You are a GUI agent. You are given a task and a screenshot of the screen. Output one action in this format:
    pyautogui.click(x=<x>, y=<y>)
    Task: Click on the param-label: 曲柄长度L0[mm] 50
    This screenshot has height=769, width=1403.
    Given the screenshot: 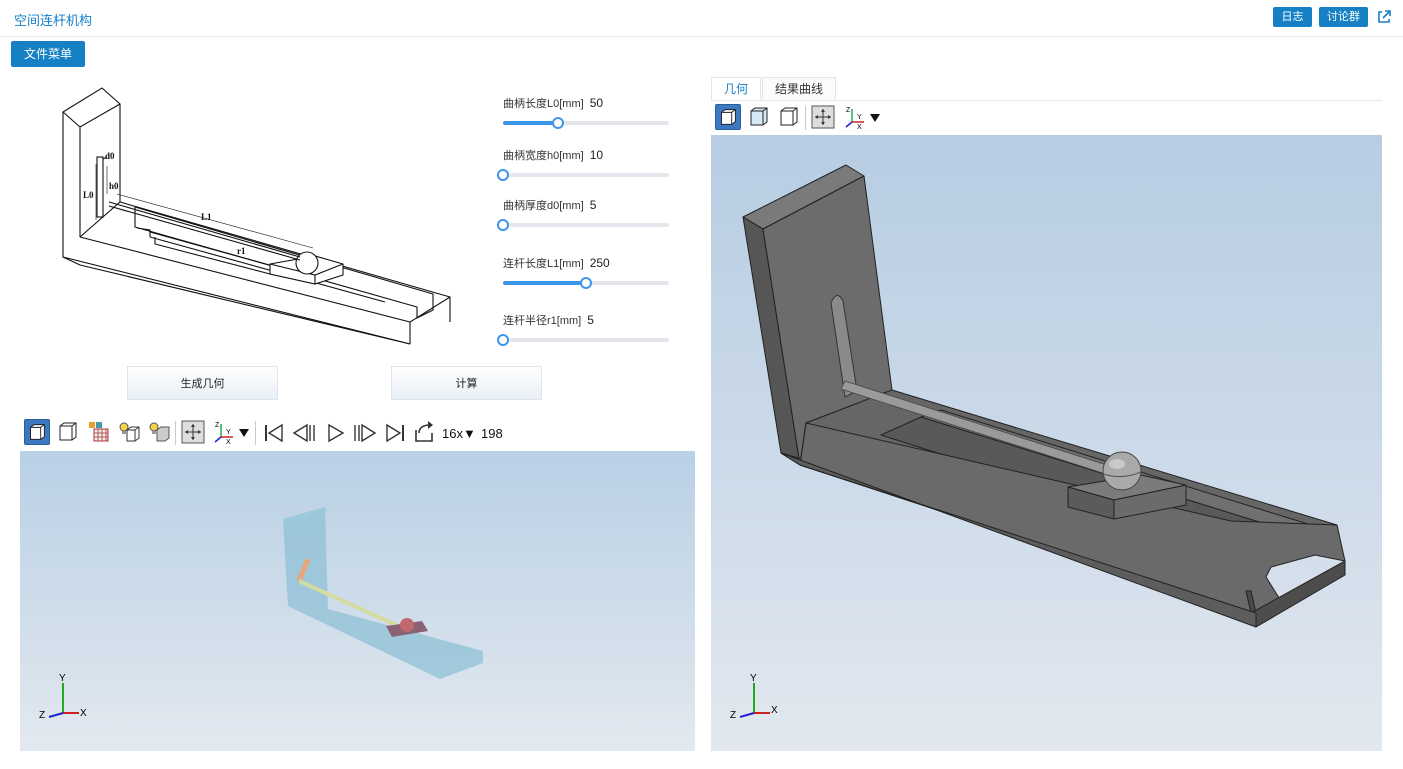 What is the action you would take?
    pyautogui.click(x=553, y=103)
    